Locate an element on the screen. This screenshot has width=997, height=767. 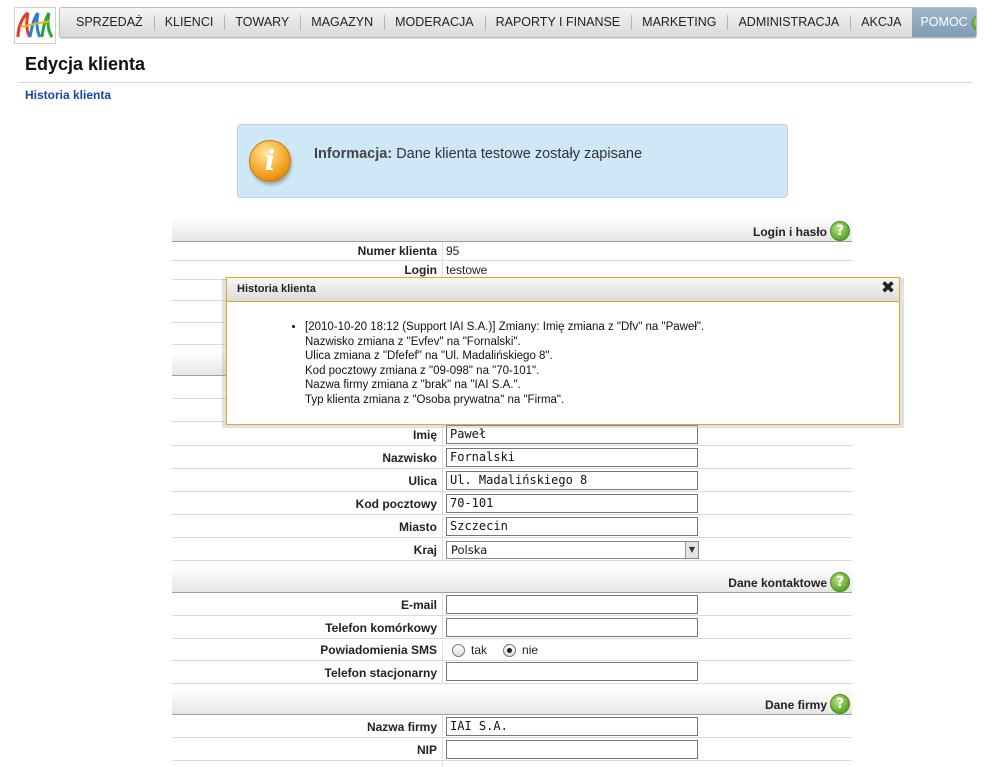
label-sms: Powiadomienia SMS is located at coordinates (378, 650).